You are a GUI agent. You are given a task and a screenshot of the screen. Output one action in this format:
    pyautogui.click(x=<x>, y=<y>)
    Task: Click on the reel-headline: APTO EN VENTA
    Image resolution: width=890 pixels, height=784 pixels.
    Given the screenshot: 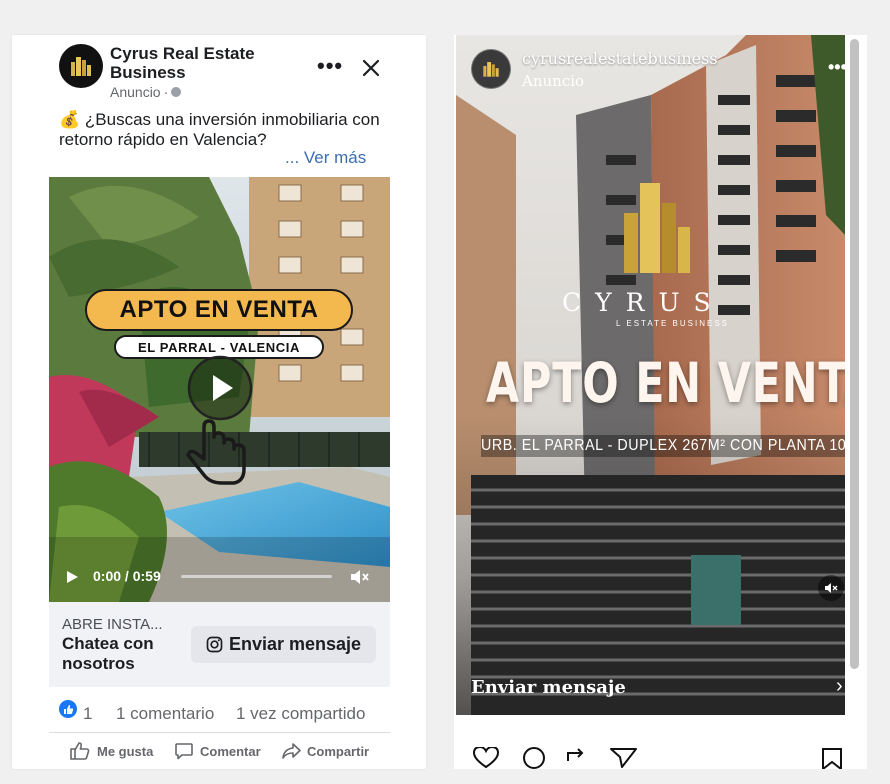 What is the action you would take?
    pyautogui.click(x=665, y=383)
    